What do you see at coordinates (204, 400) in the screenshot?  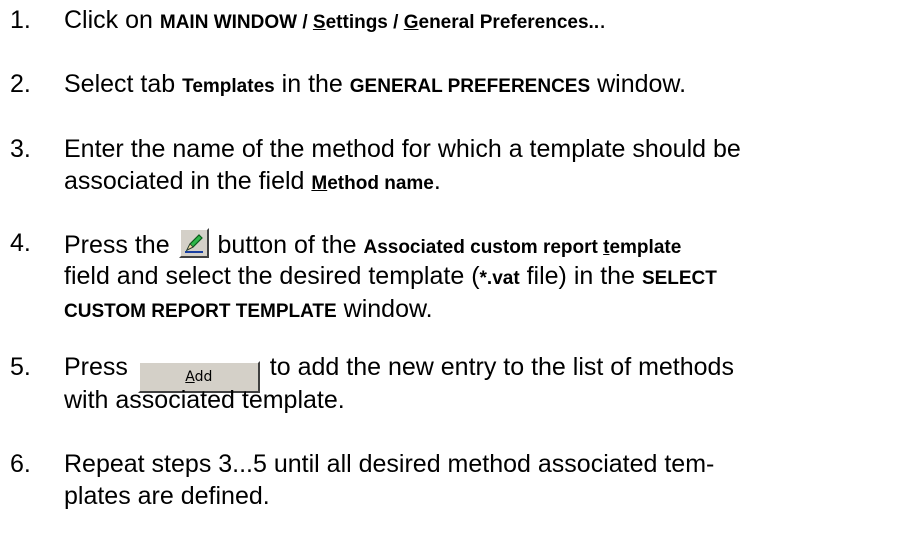 I see `step-line: with associated template.` at bounding box center [204, 400].